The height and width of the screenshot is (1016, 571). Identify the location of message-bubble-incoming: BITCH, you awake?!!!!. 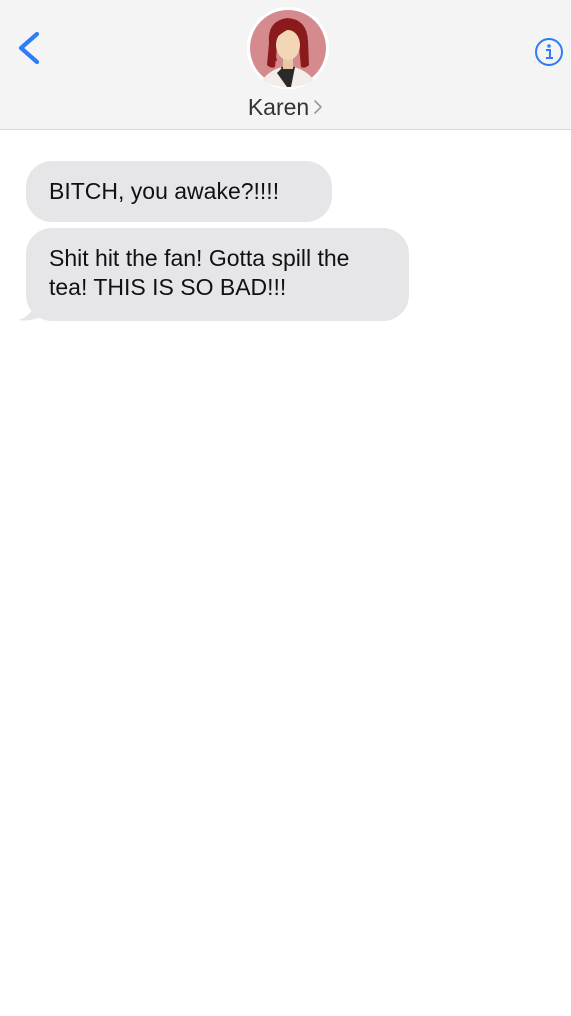
(179, 191).